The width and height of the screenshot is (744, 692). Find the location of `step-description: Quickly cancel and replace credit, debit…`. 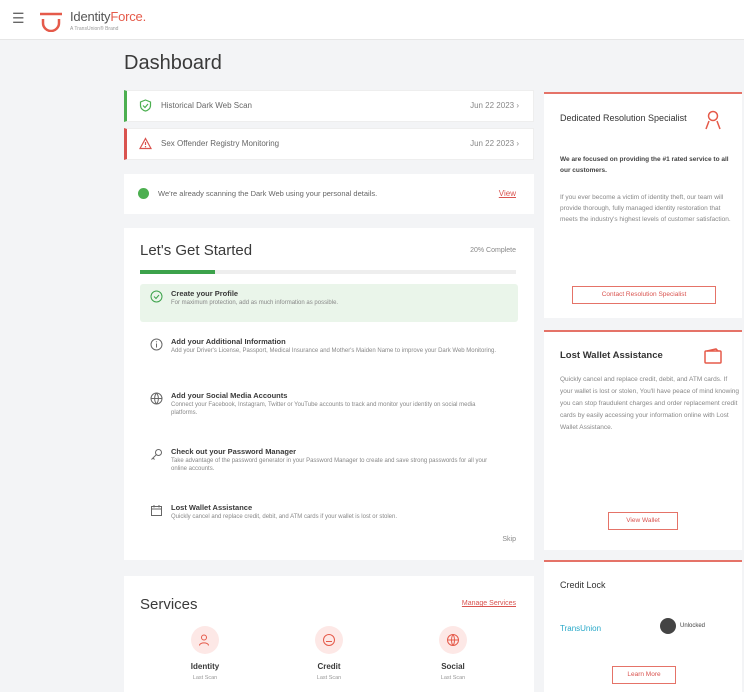

step-description: Quickly cancel and replace credit, debit… is located at coordinates (284, 517).